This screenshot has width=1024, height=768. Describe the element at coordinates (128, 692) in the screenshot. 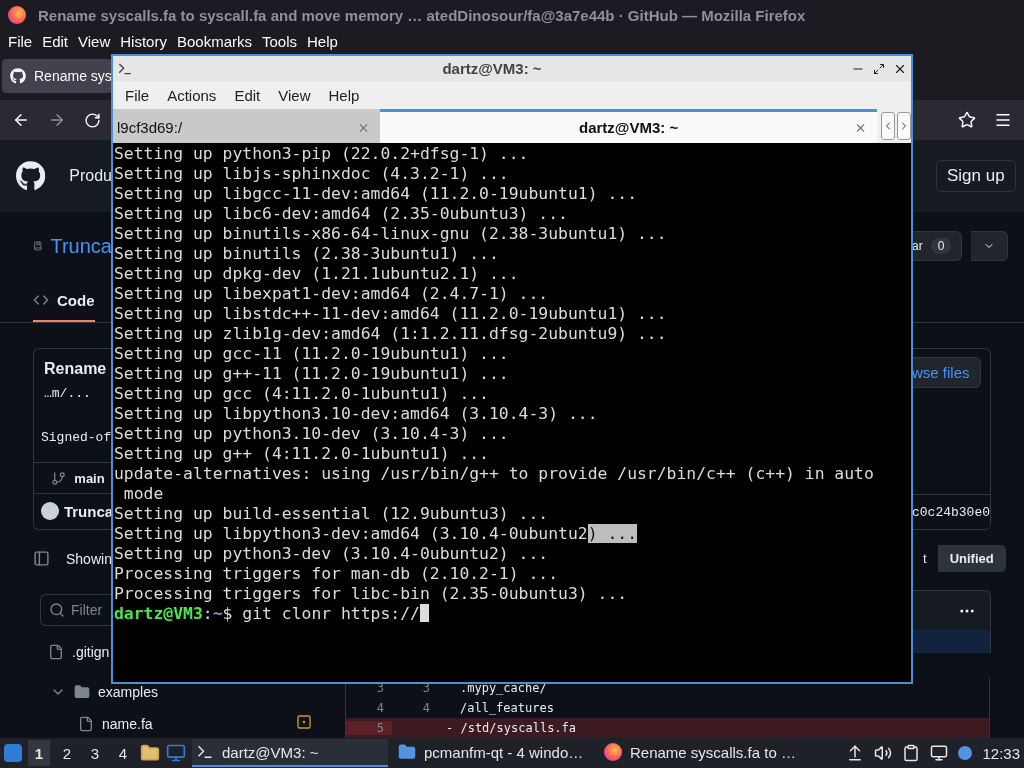

I see `folder-name: examples` at that location.